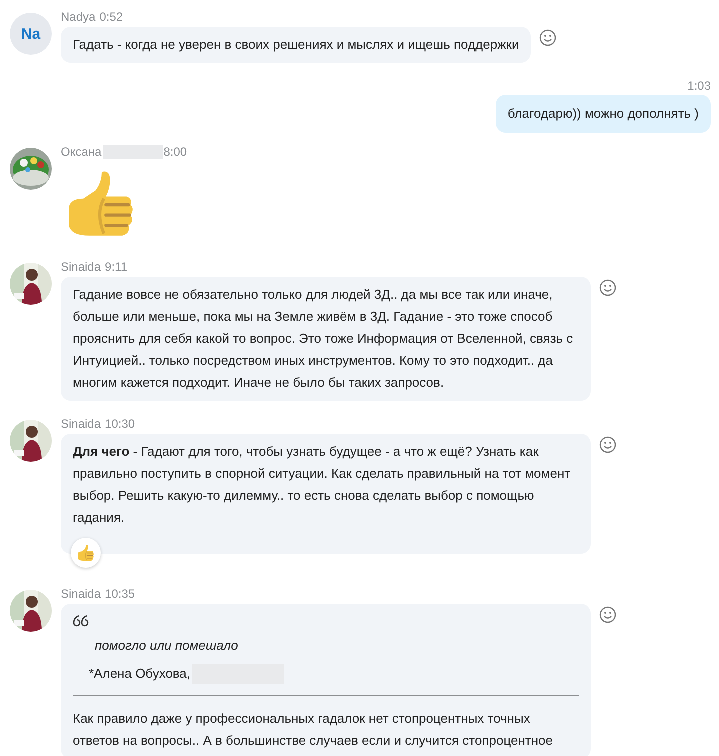 This screenshot has height=756, width=719. I want to click on quote-text: помогло или помешало, so click(167, 646).